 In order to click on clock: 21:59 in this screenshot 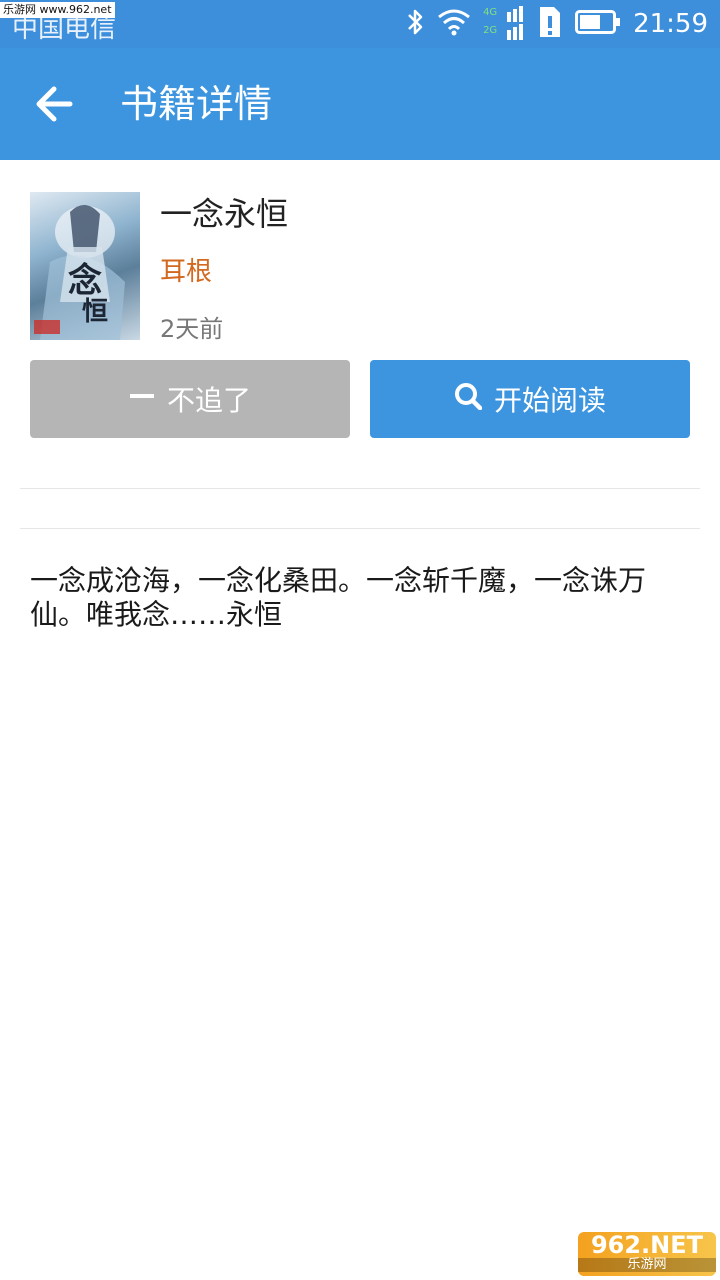, I will do `click(670, 24)`.